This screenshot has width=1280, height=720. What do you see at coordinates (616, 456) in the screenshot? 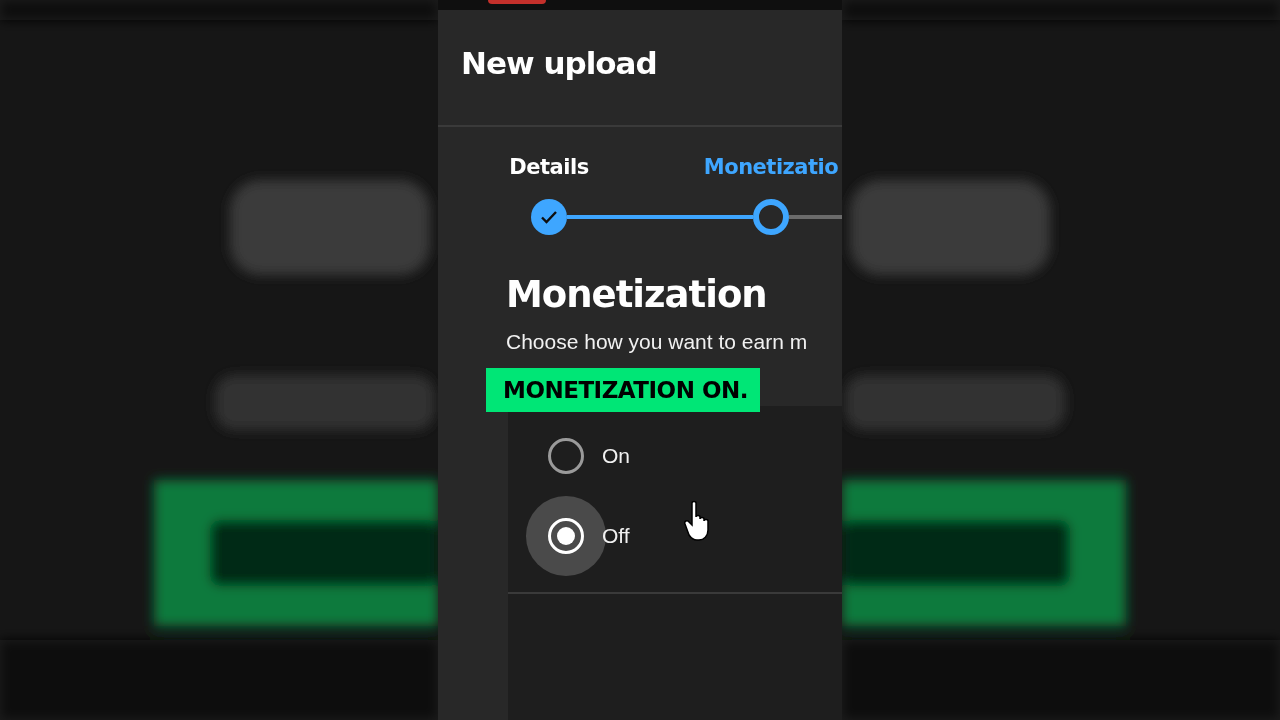
I see `option-label: On` at bounding box center [616, 456].